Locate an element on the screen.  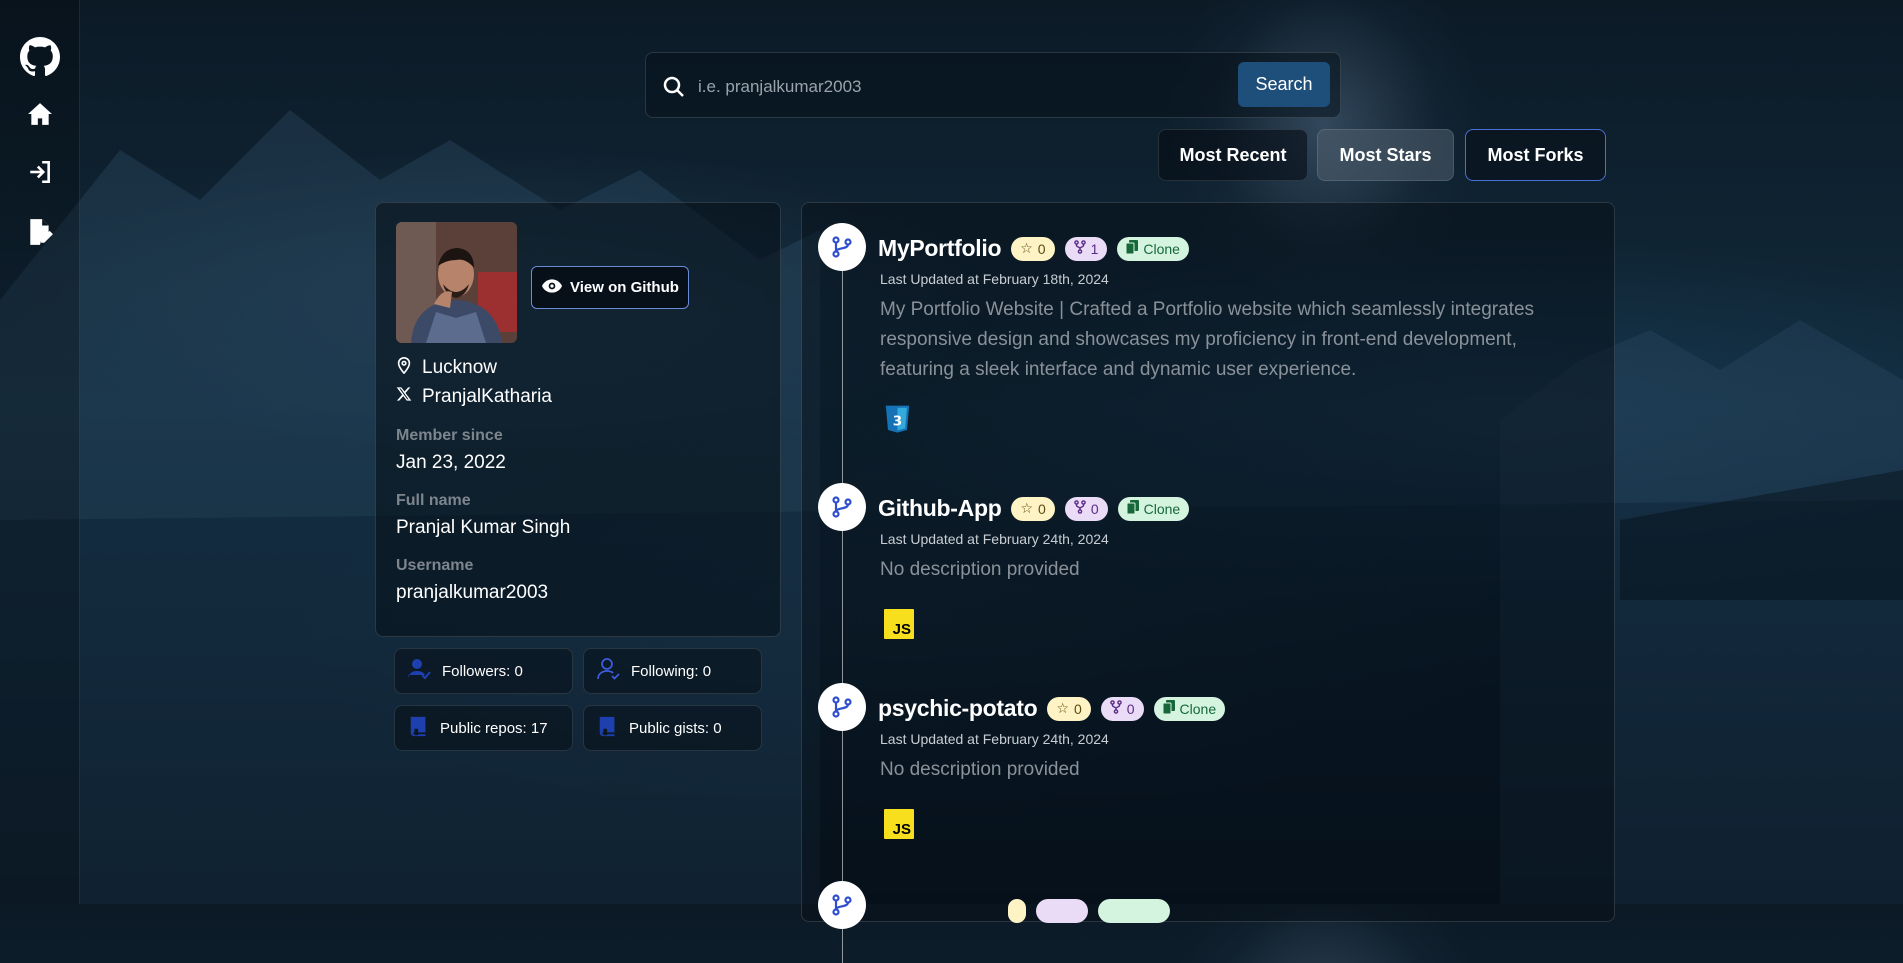
map-pin-icon is located at coordinates (404, 368).